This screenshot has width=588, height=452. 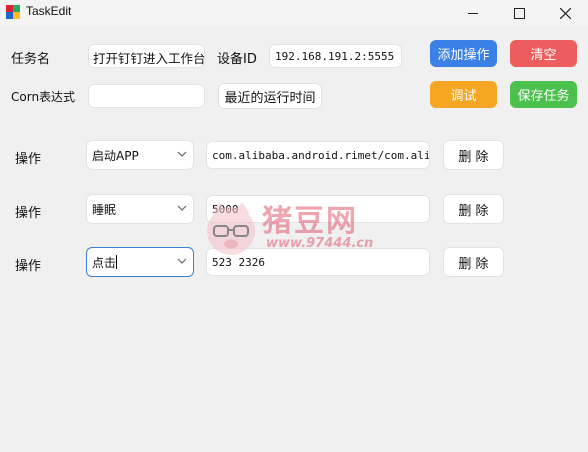 I want to click on minimize-button, so click(x=473, y=13).